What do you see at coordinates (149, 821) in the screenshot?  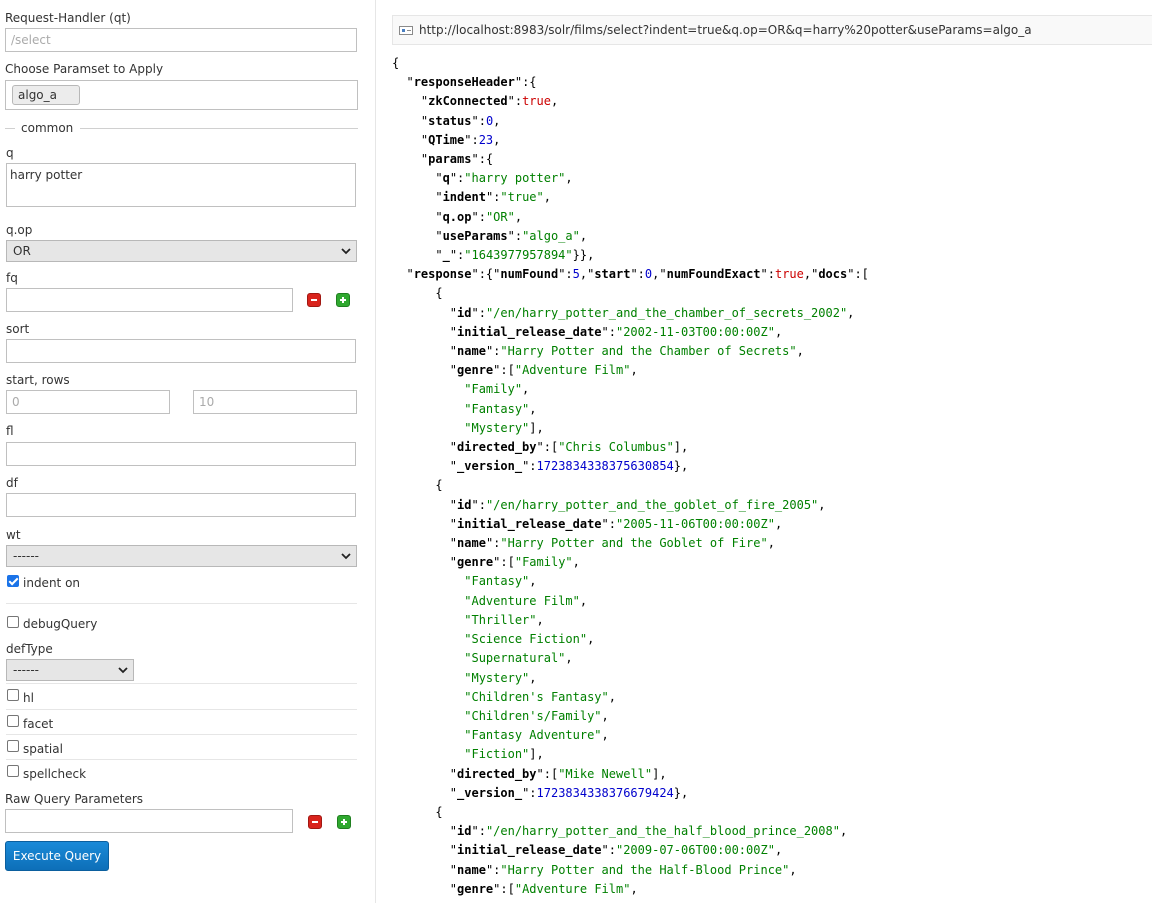 I see `raw-params-input` at bounding box center [149, 821].